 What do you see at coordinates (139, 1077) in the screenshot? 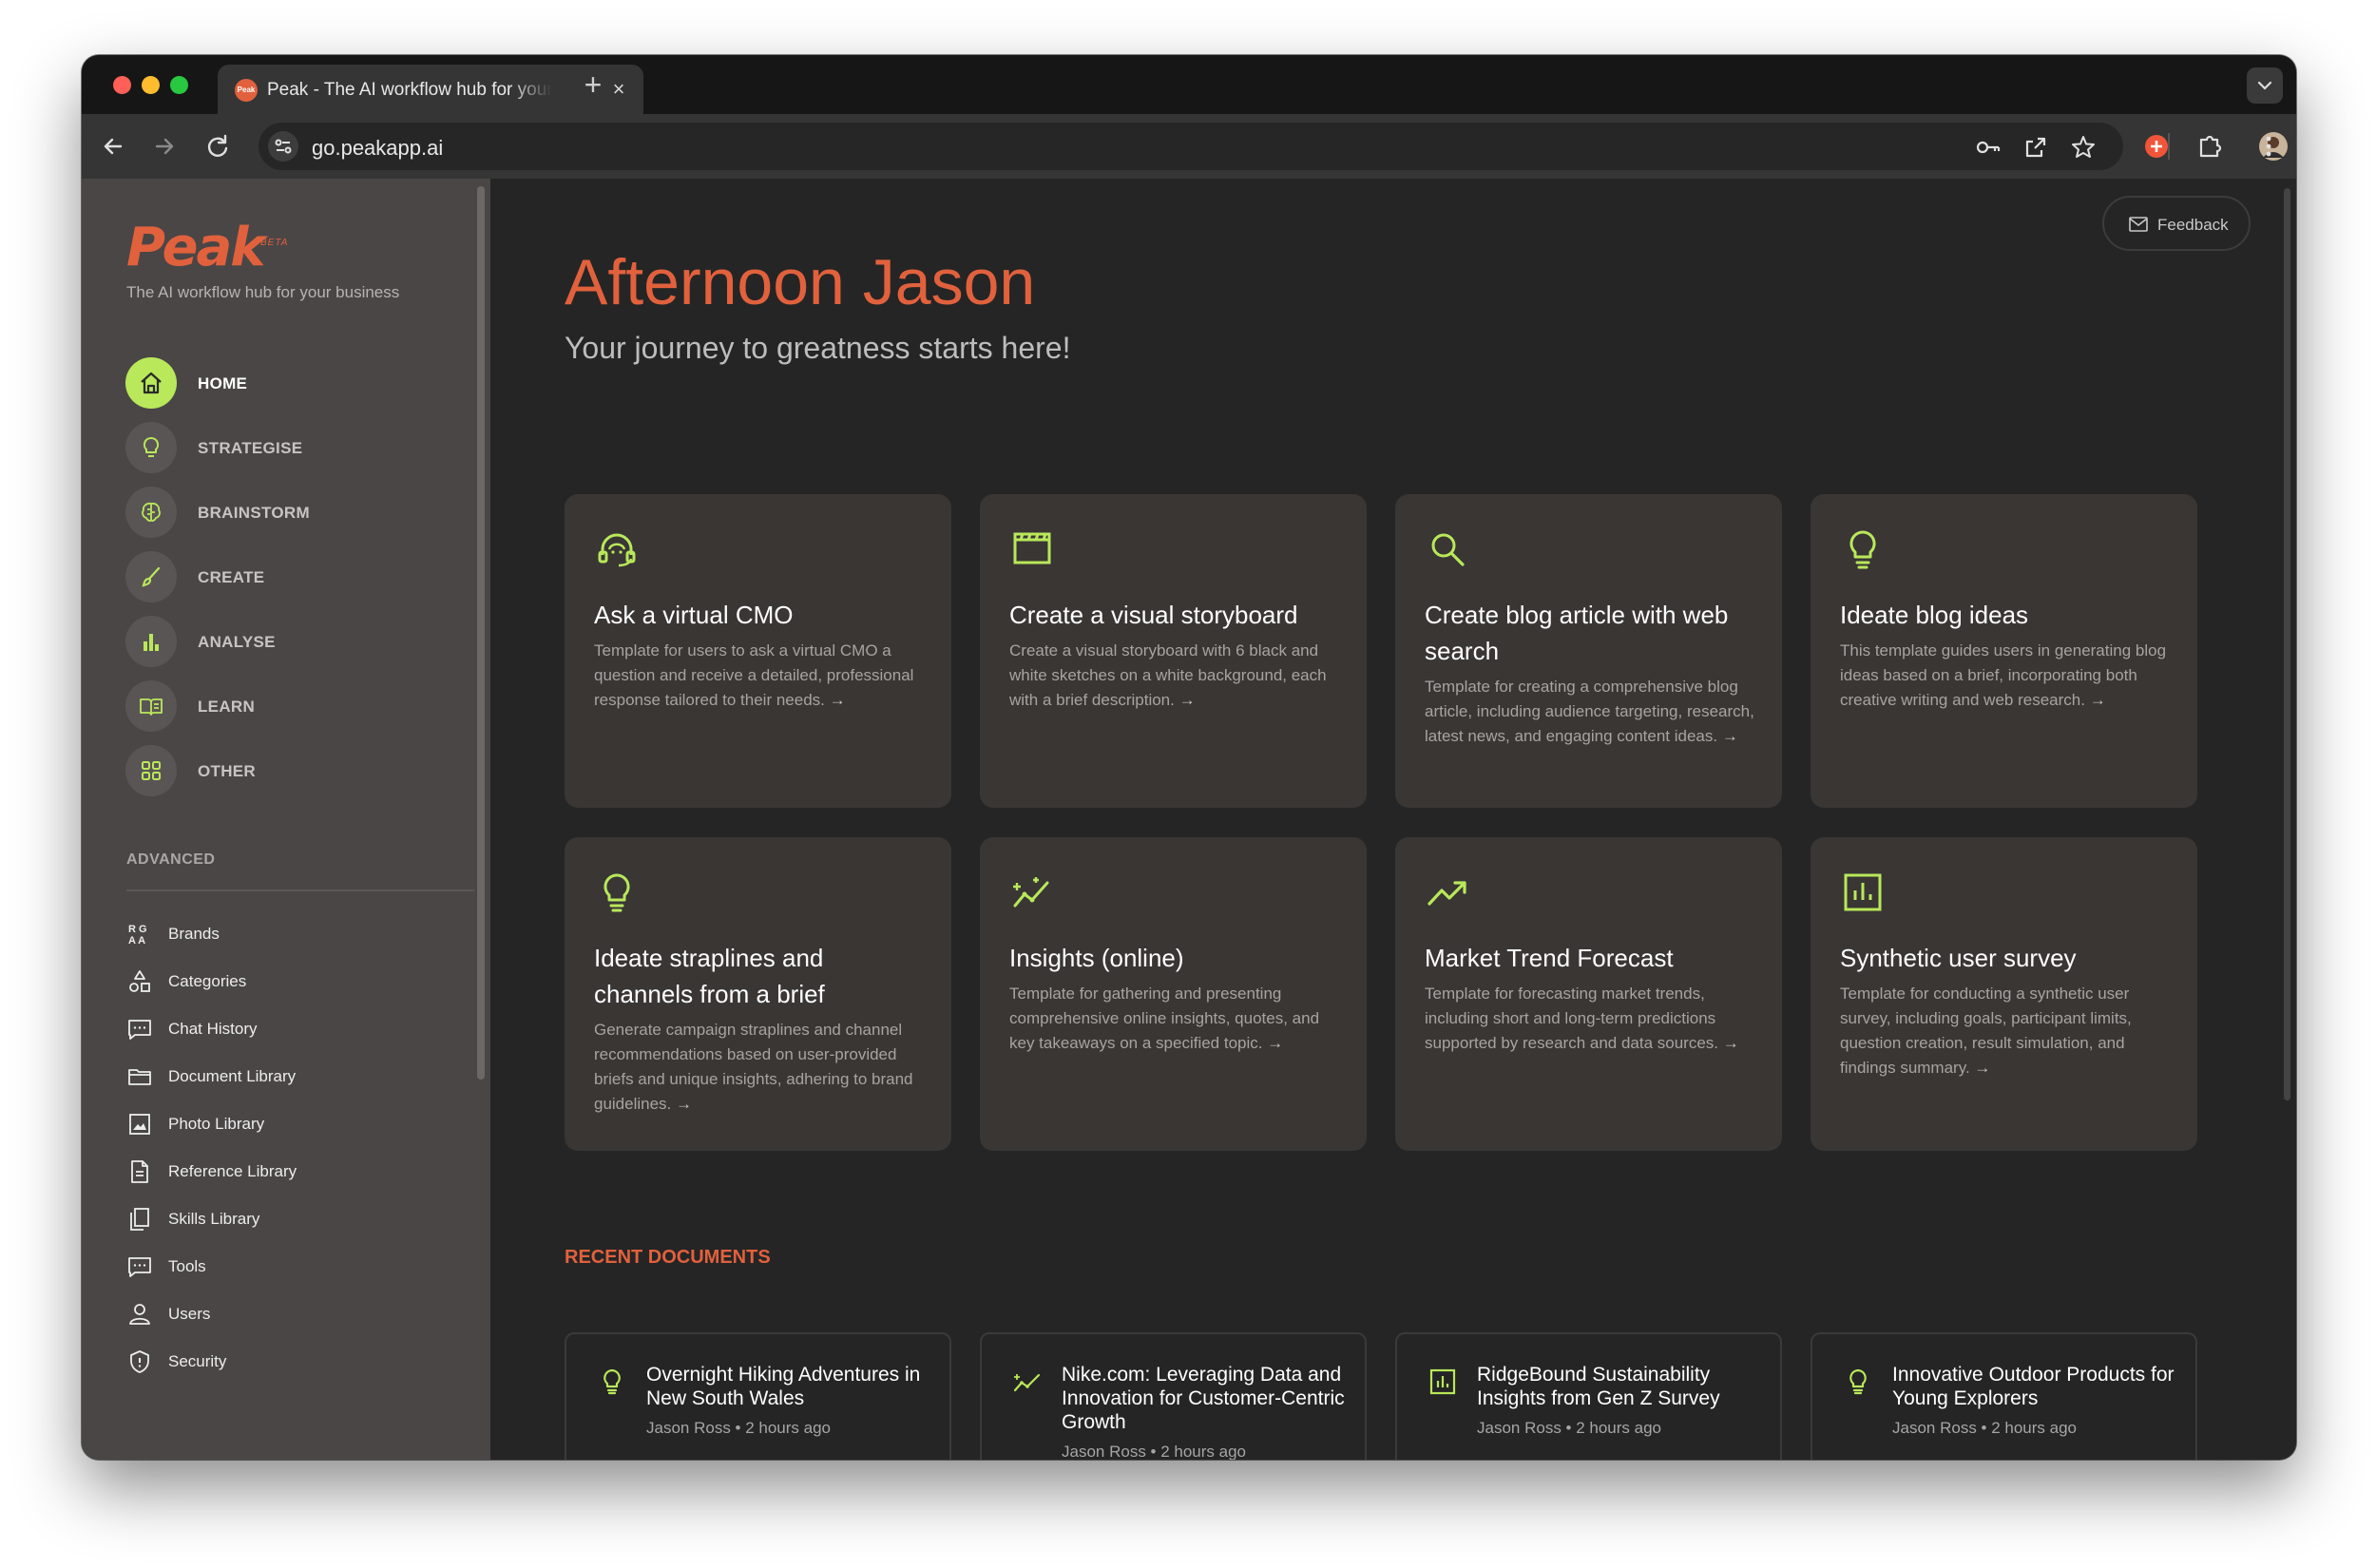
I see `folder-icon` at bounding box center [139, 1077].